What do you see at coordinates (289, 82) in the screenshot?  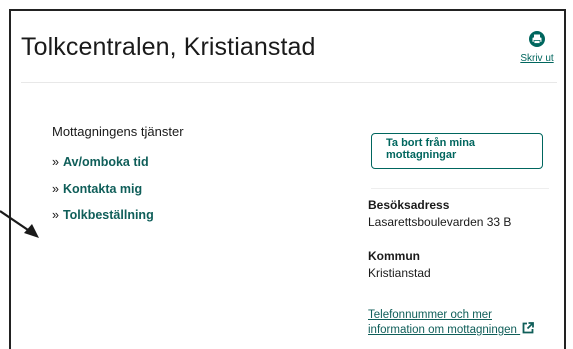 I see `header-divider` at bounding box center [289, 82].